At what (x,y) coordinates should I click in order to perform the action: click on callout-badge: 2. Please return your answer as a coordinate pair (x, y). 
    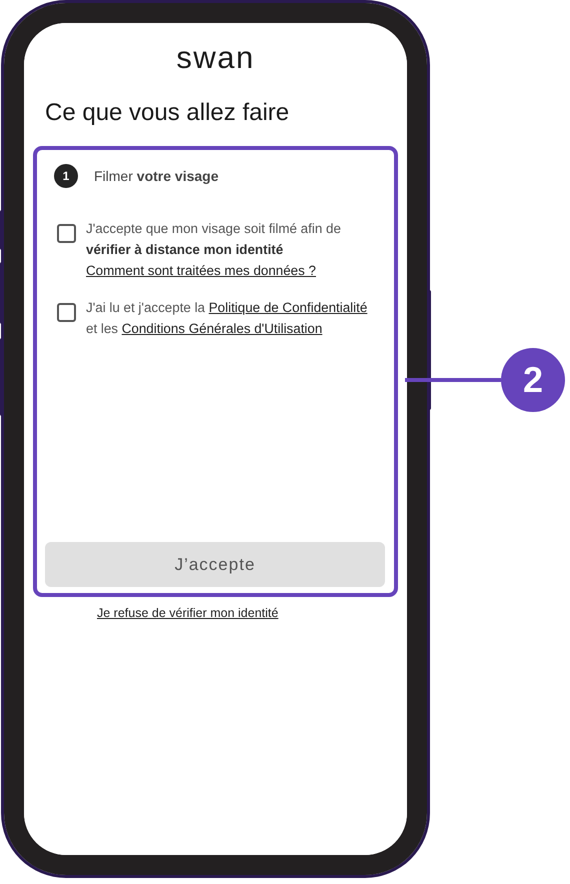
    Looking at the image, I should click on (533, 380).